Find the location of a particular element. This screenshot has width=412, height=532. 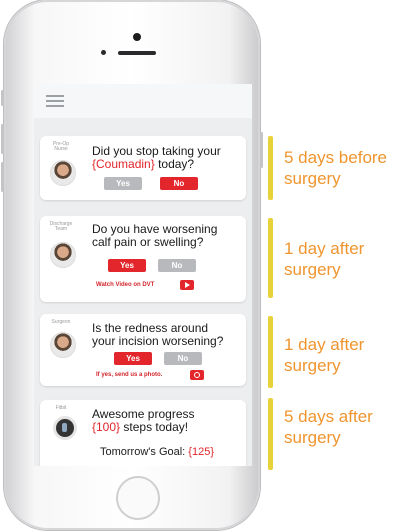

camera-icon is located at coordinates (197, 375).